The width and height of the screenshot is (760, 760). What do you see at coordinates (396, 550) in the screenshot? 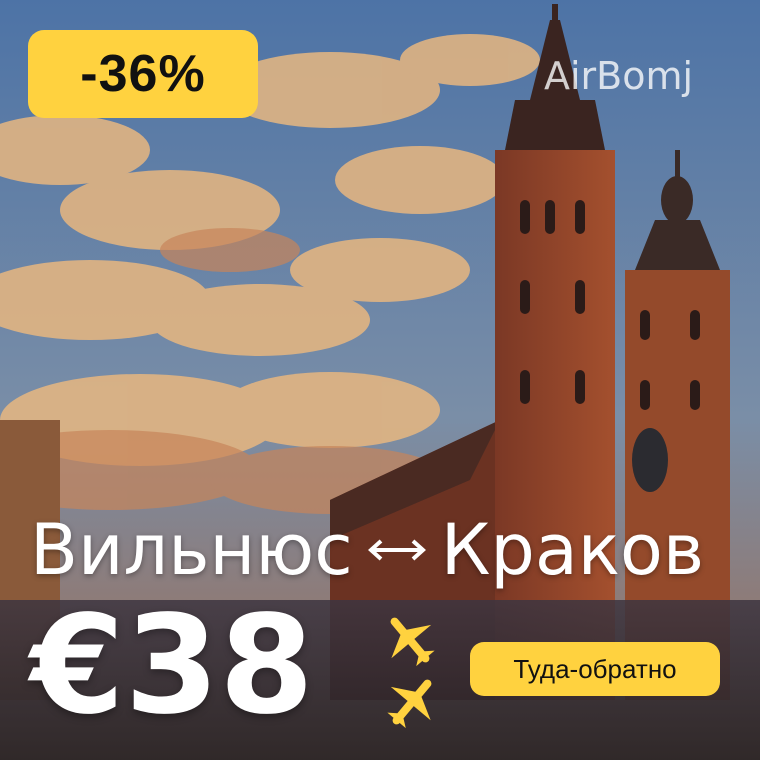
I see `double-arrow-icon` at bounding box center [396, 550].